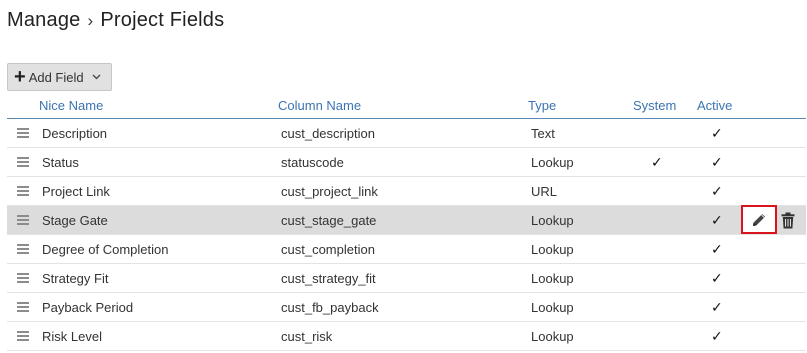 Image resolution: width=807 pixels, height=353 pixels. I want to click on add-field-button: + Add Field, so click(59, 77).